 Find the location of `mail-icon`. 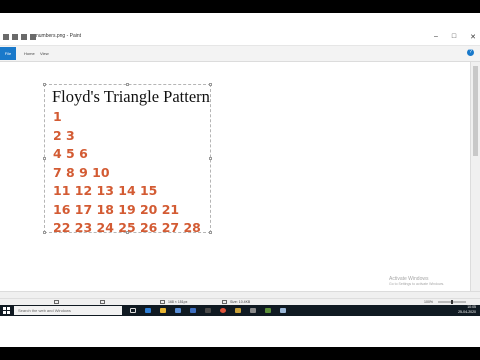

mail-icon is located at coordinates (193, 310).